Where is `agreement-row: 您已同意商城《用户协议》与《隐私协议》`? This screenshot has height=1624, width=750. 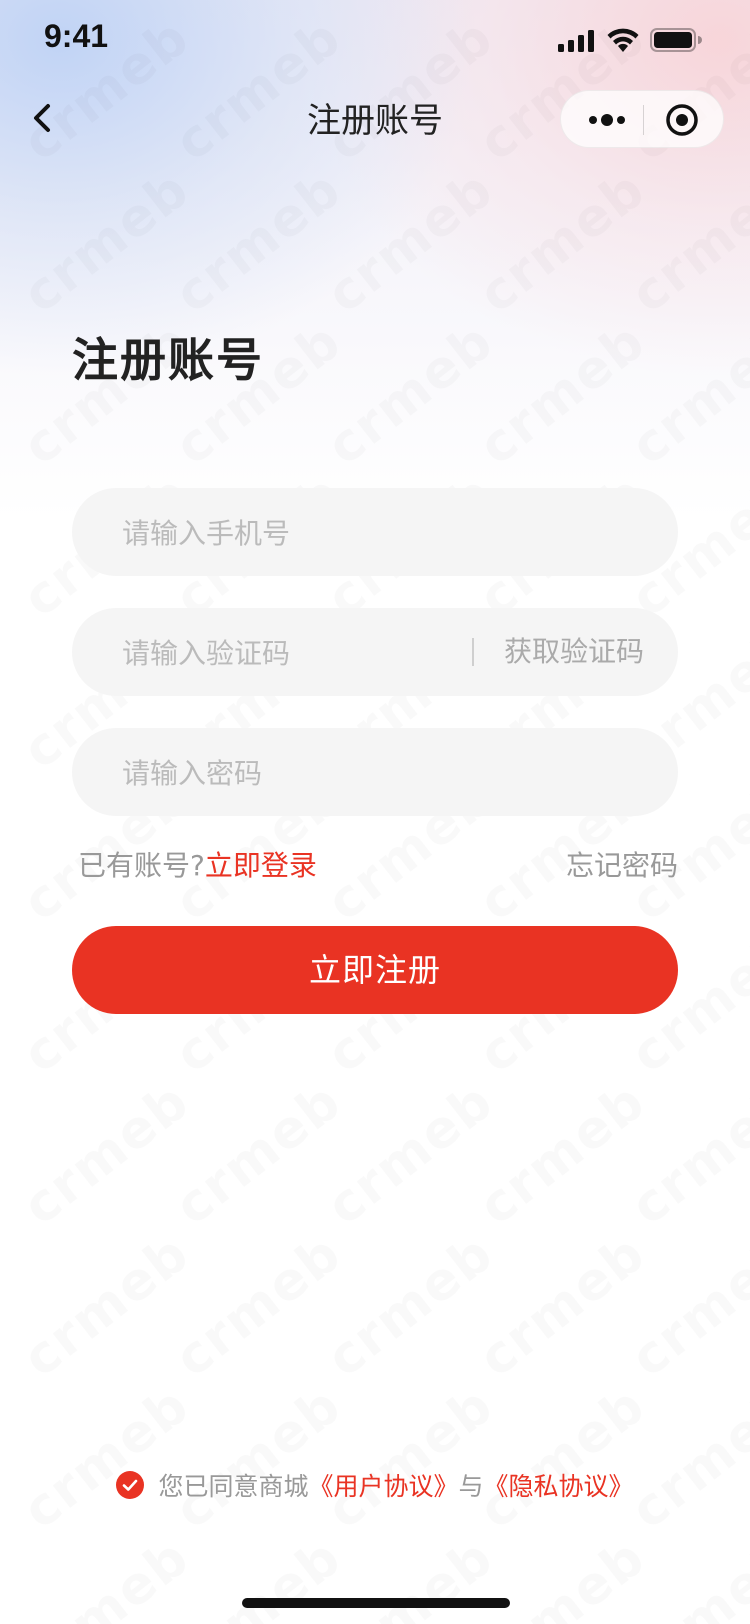 agreement-row: 您已同意商城《用户协议》与《隐私协议》 is located at coordinates (375, 1486).